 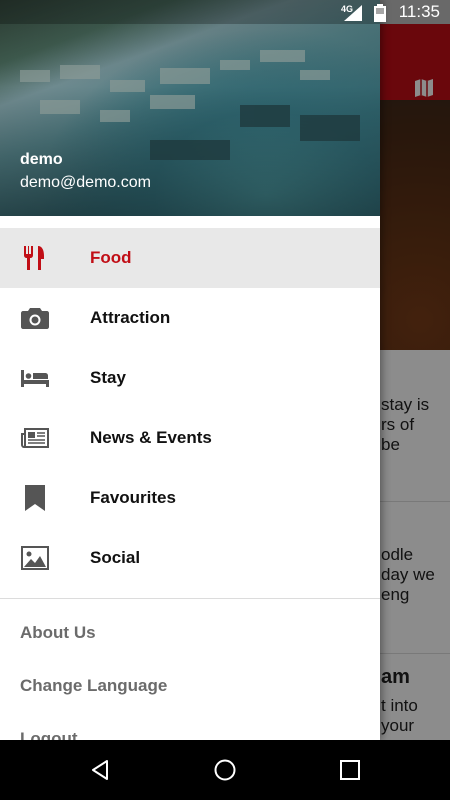 What do you see at coordinates (35, 318) in the screenshot?
I see `camera-icon` at bounding box center [35, 318].